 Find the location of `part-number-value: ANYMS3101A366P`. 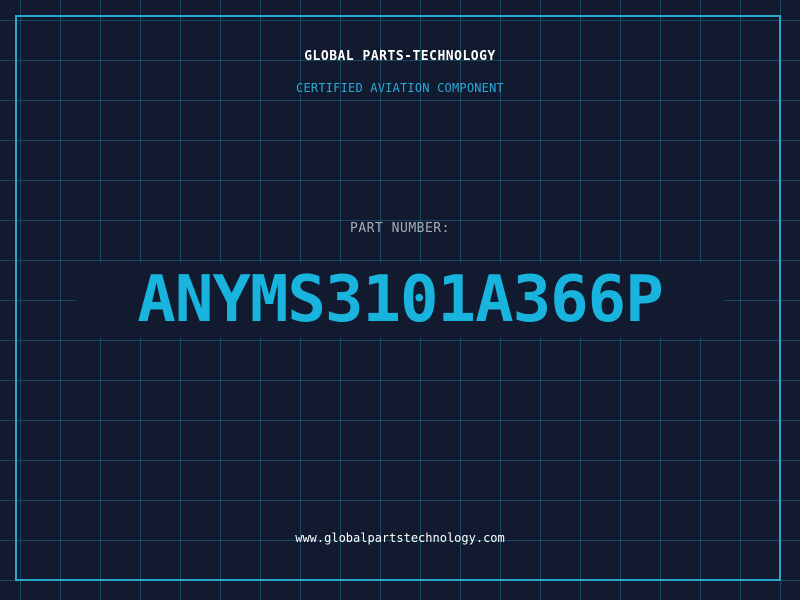

part-number-value: ANYMS3101A366P is located at coordinates (400, 300).